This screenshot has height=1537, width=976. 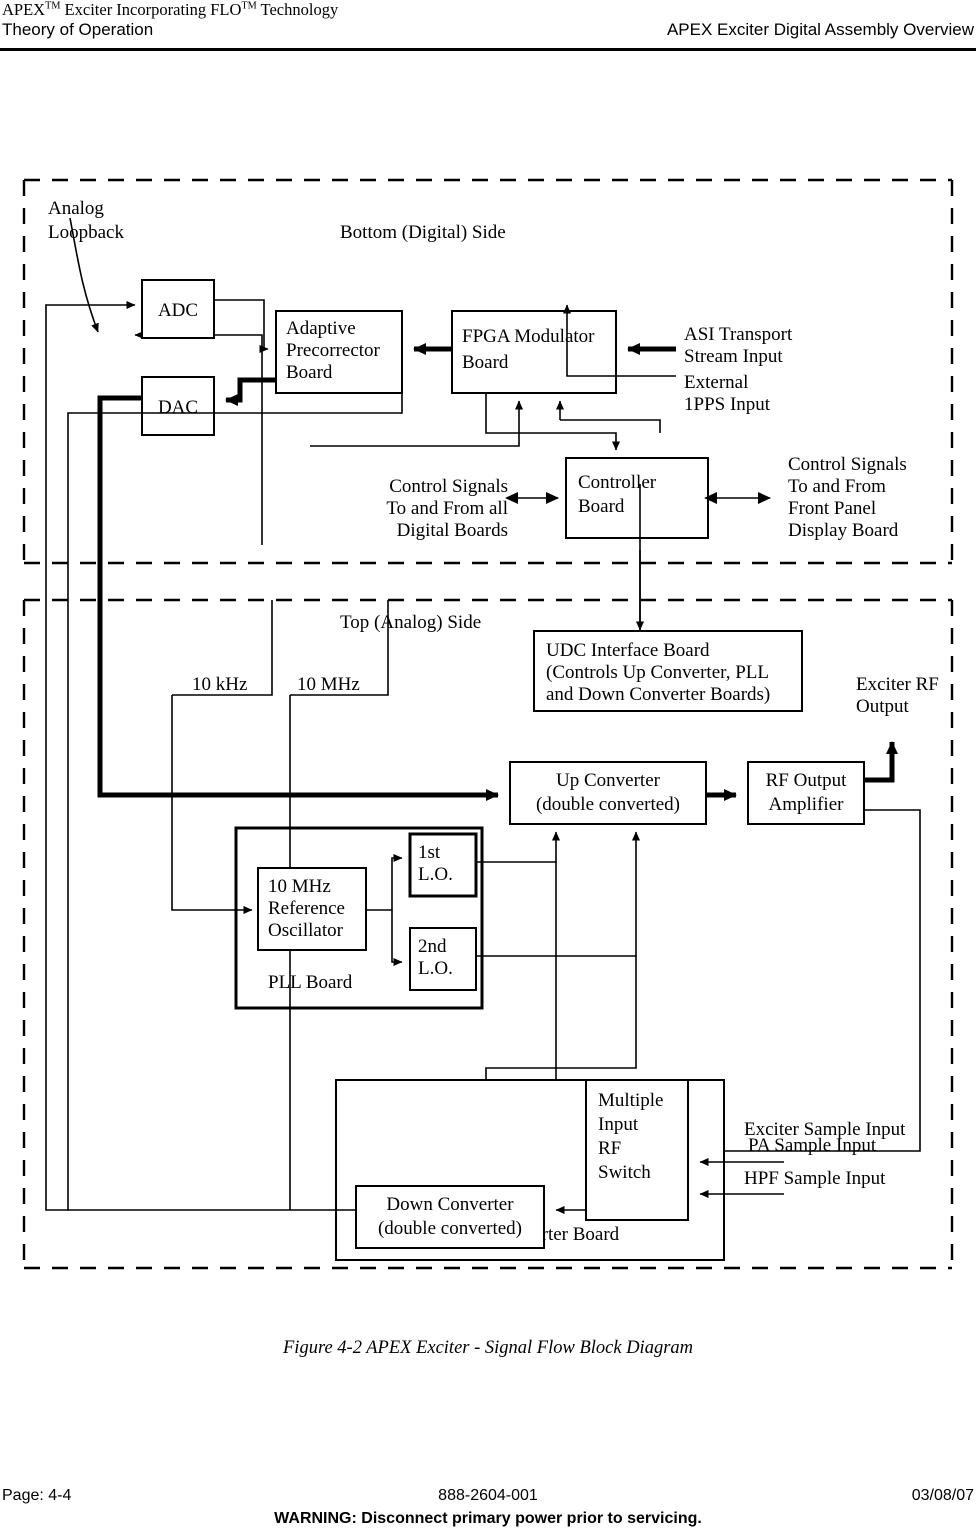 What do you see at coordinates (812, 1145) in the screenshot?
I see `pa-sample-input-label: PA Sample Input` at bounding box center [812, 1145].